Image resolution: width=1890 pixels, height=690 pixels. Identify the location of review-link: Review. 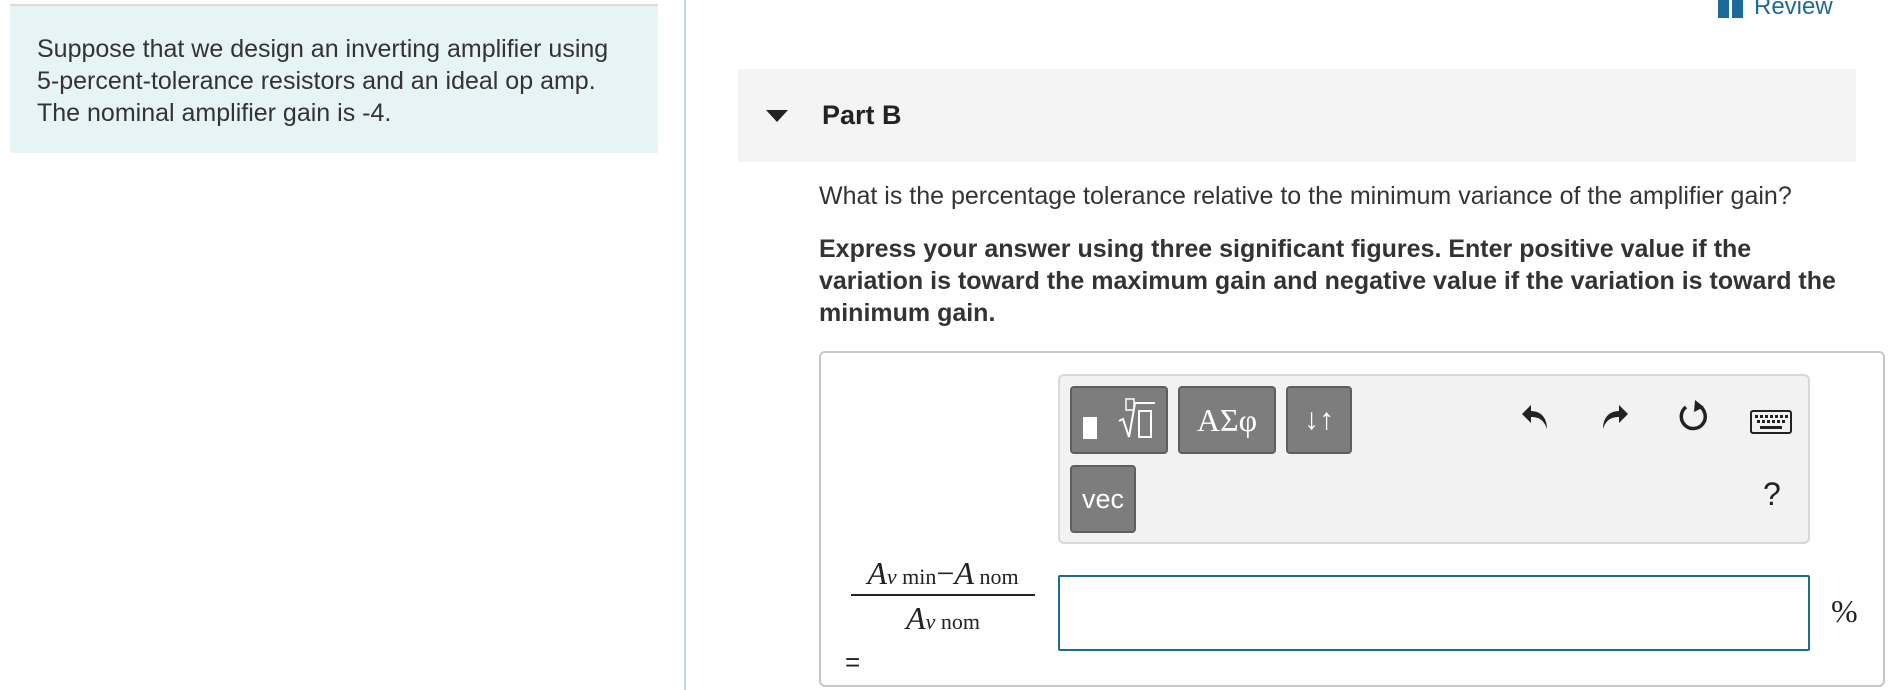
(1775, 11).